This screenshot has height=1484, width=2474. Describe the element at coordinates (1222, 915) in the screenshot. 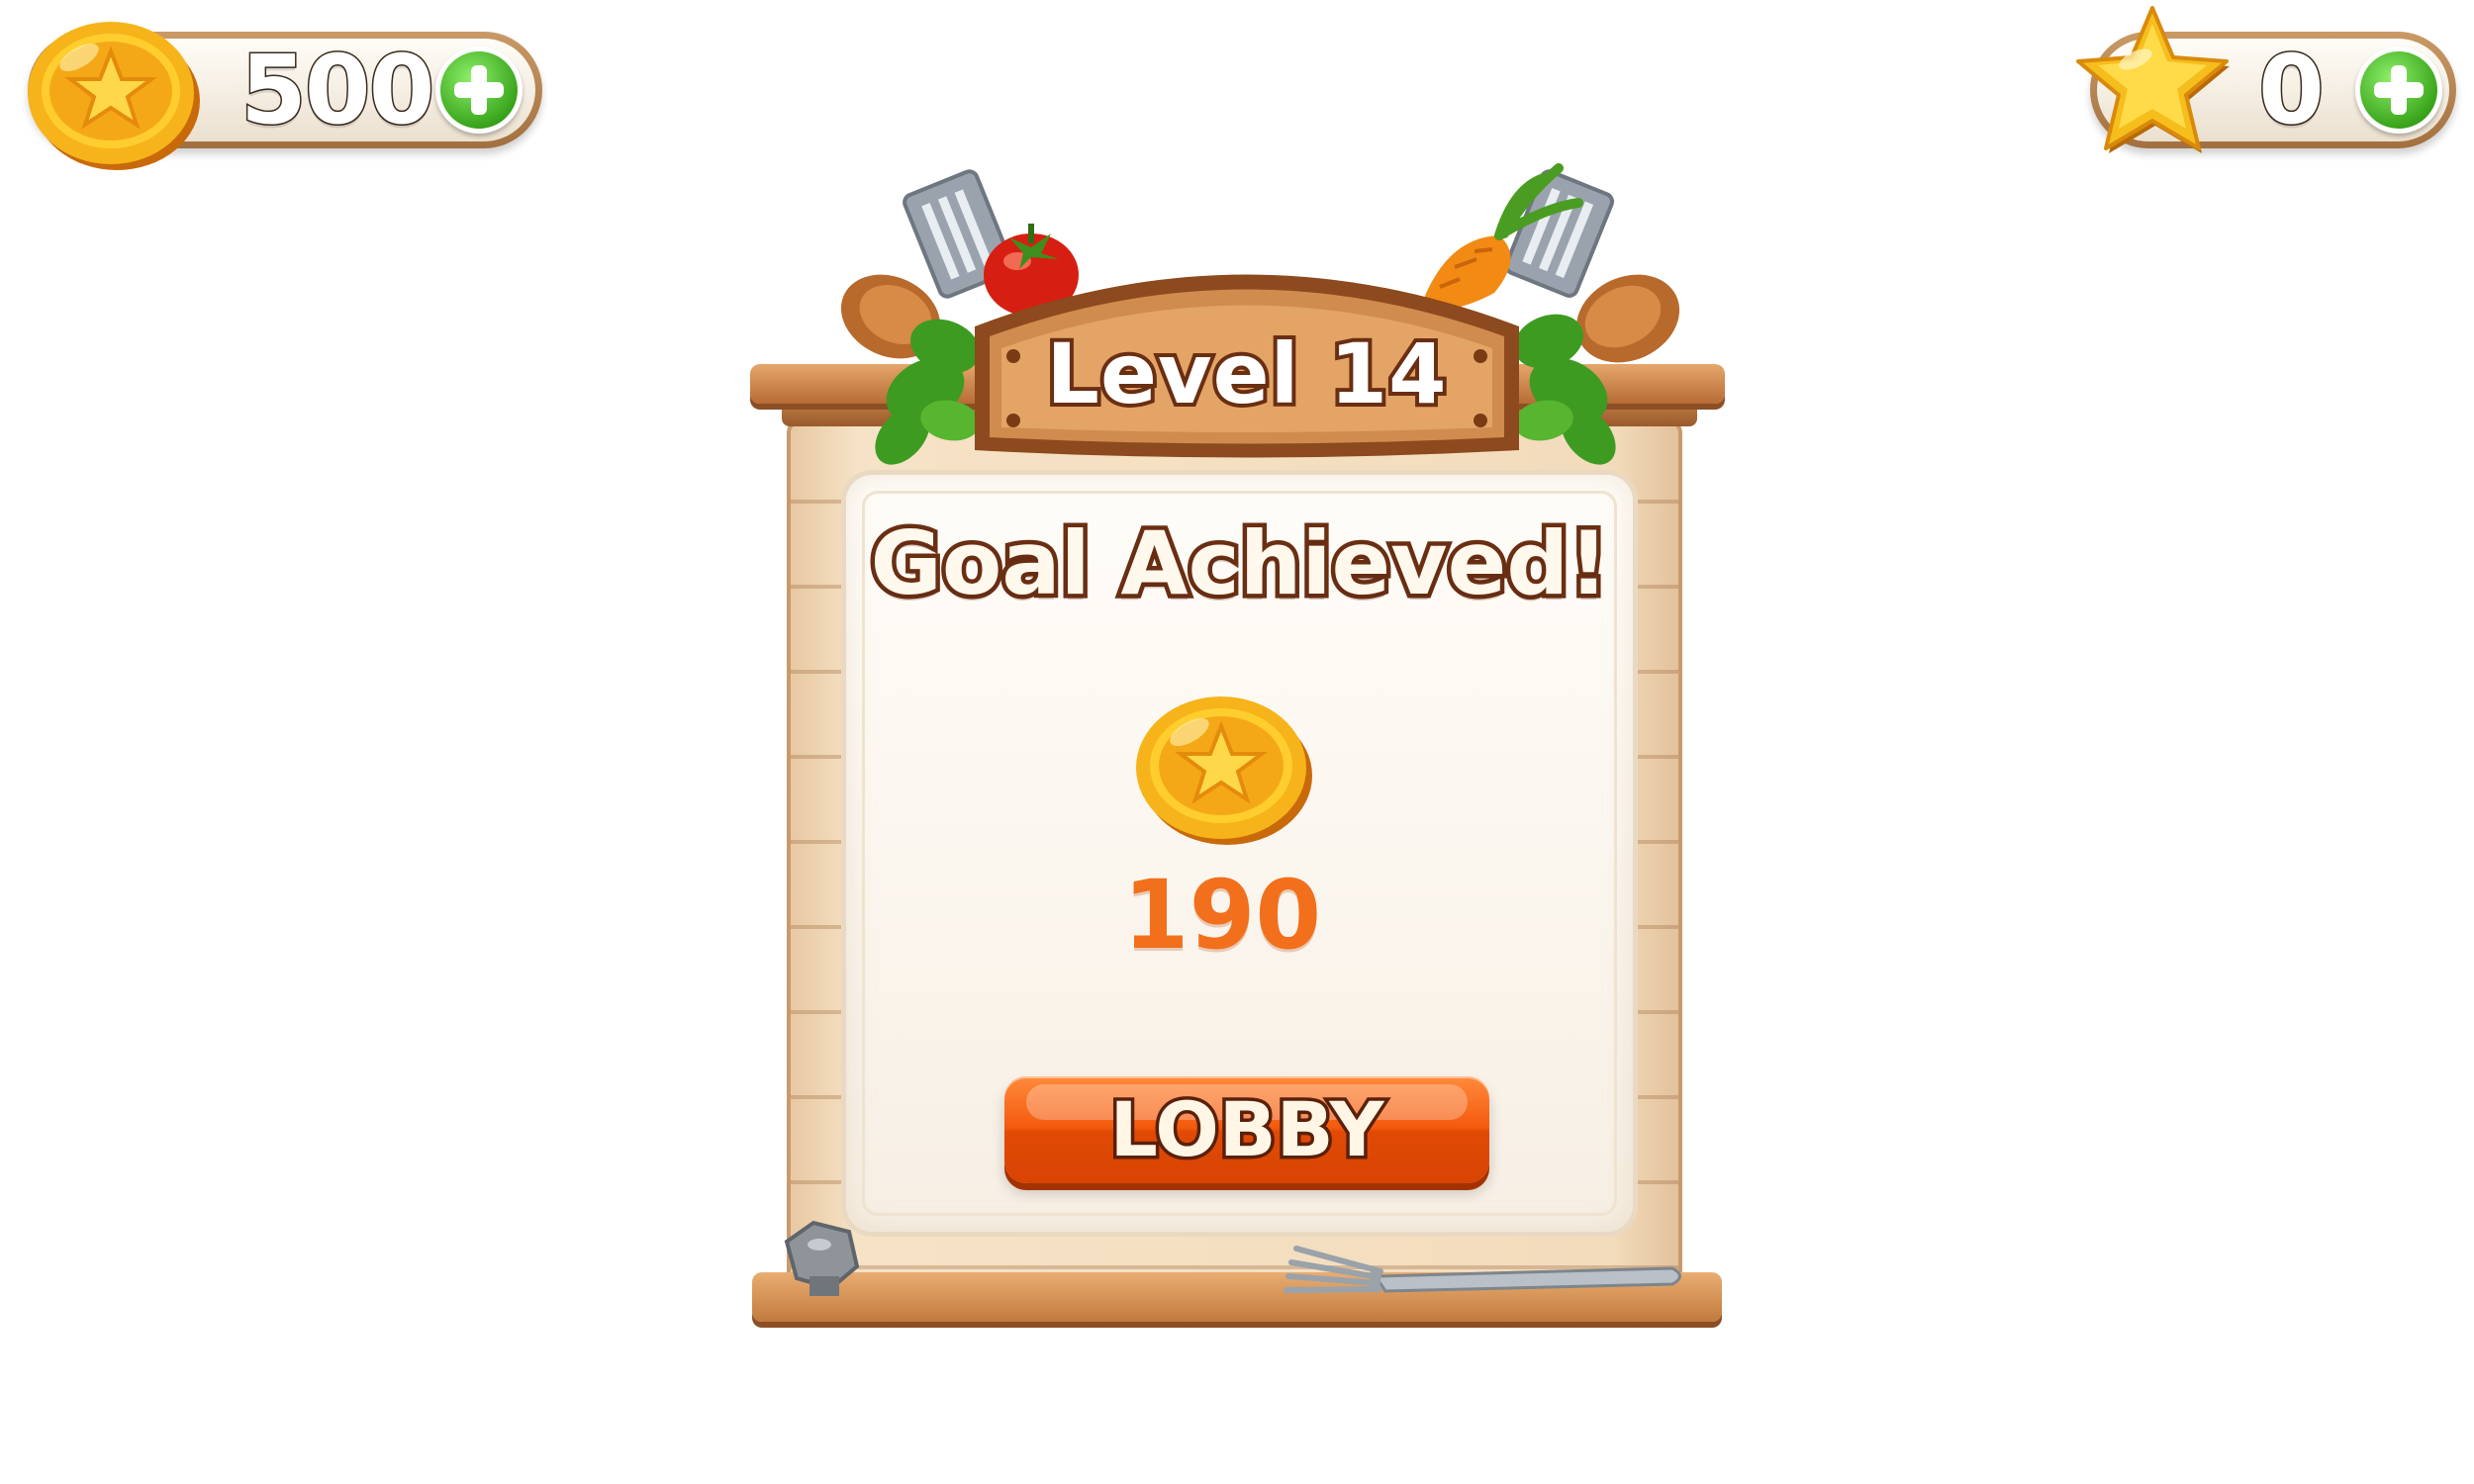

I see `reward-amount: 190` at that location.